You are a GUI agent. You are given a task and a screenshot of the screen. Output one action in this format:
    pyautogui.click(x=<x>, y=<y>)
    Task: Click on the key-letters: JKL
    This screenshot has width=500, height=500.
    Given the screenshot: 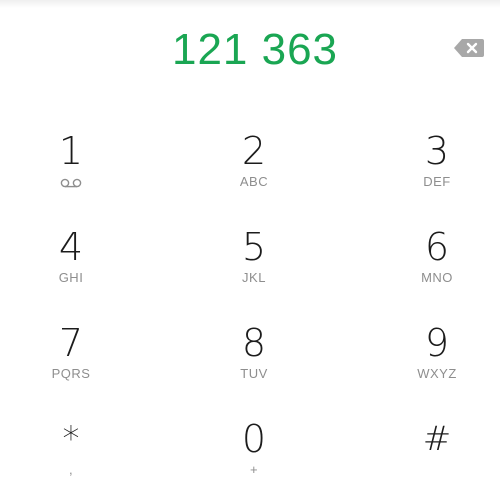 What is the action you would take?
    pyautogui.click(x=254, y=277)
    